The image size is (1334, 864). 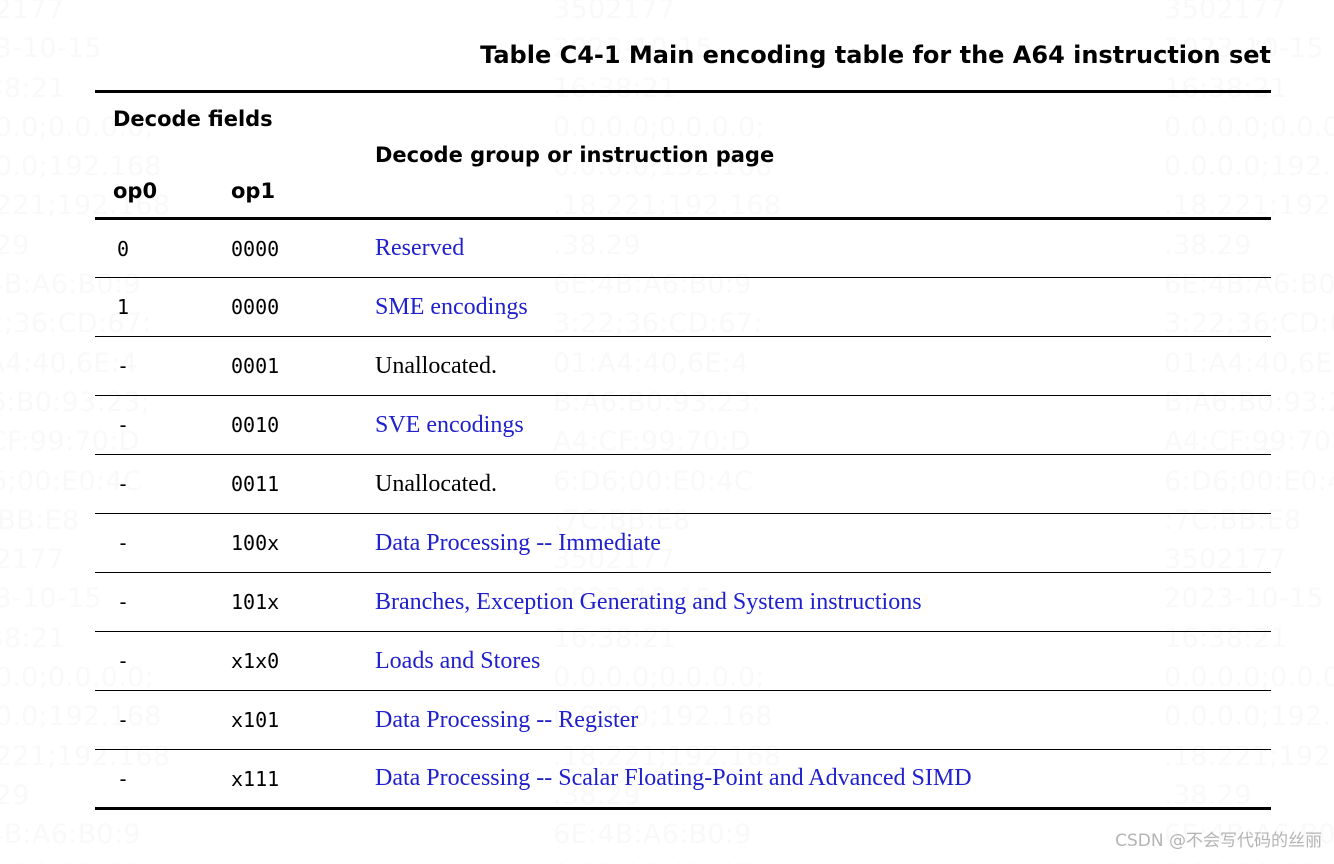 What do you see at coordinates (123, 248) in the screenshot?
I see `cell-op0: 0` at bounding box center [123, 248].